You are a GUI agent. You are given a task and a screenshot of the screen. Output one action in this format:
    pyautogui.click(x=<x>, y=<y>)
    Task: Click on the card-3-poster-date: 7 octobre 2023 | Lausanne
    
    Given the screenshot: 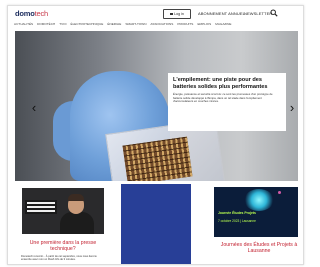 What is the action you would take?
    pyautogui.click(x=237, y=221)
    